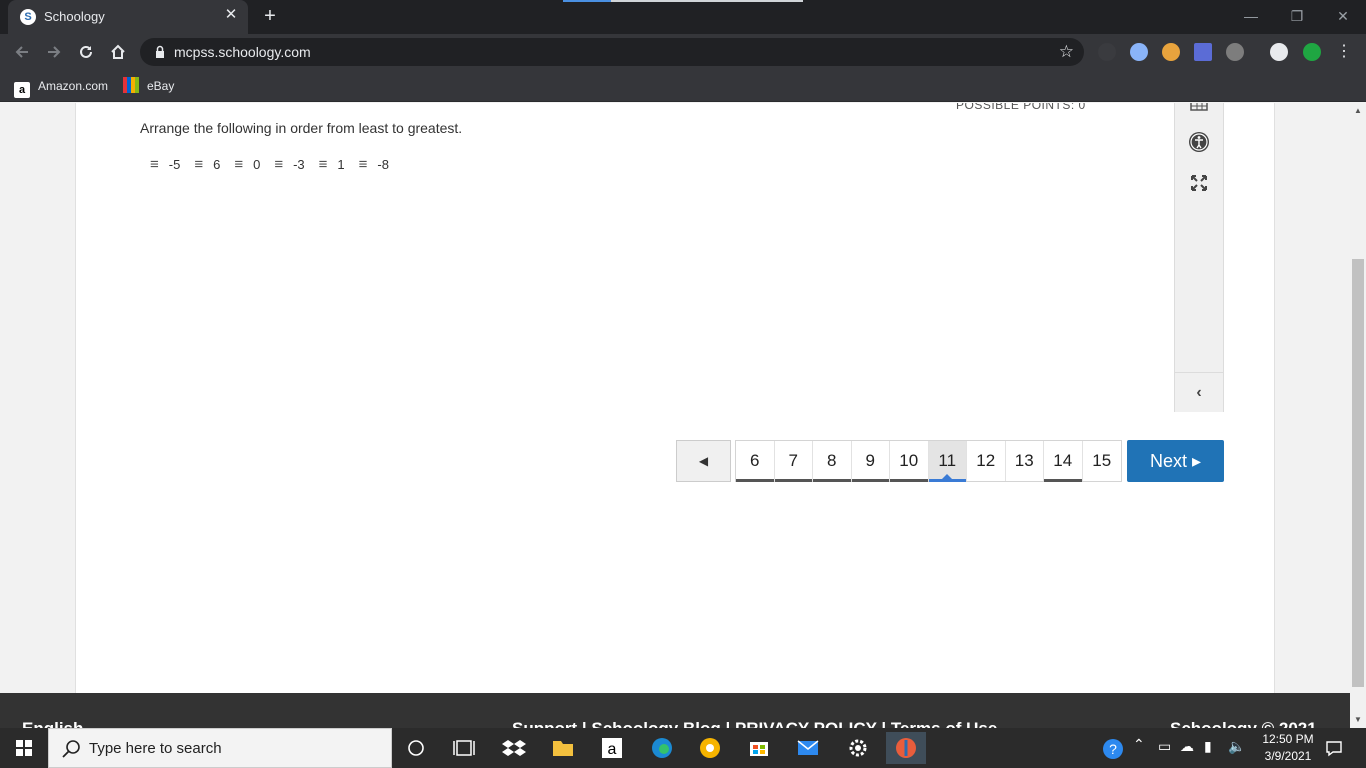 This screenshot has width=1366, height=768. I want to click on reload-button, so click(86, 52).